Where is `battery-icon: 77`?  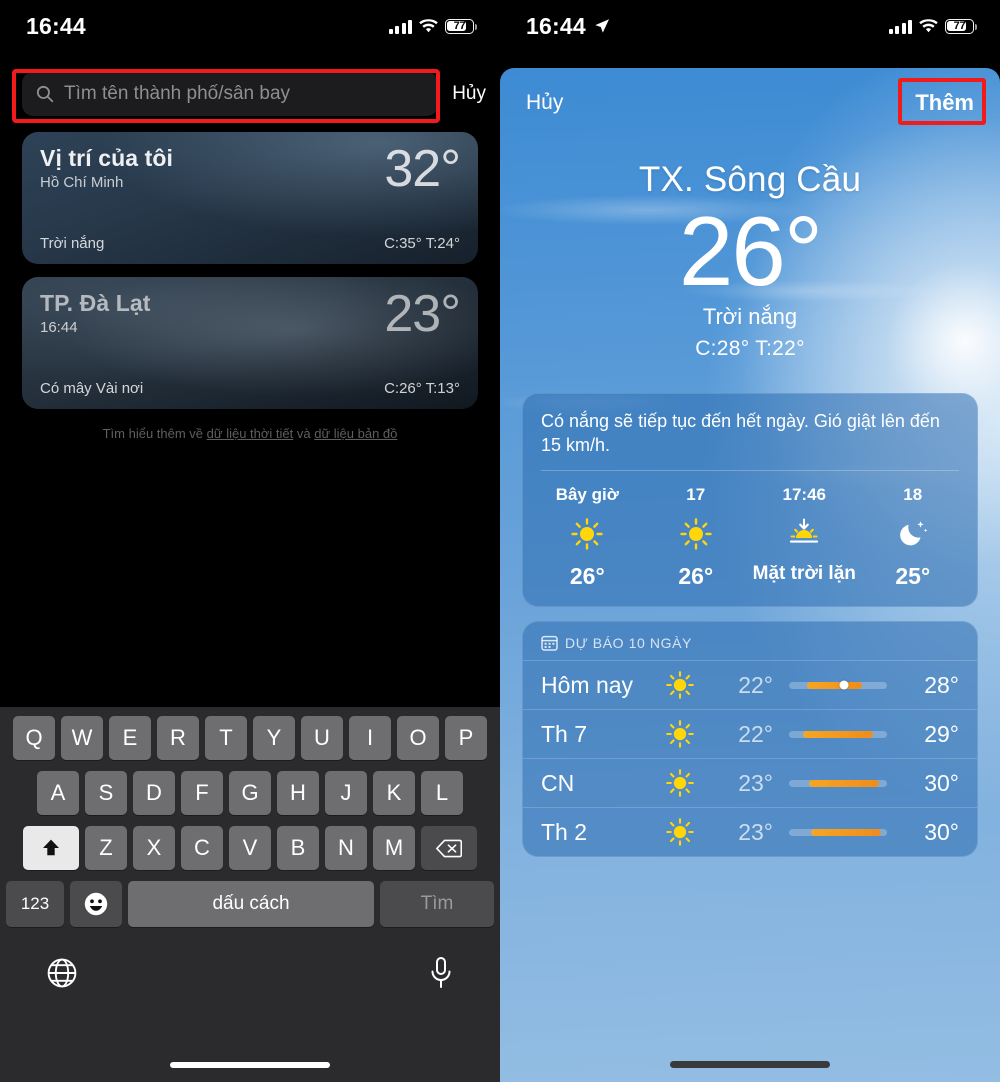
battery-icon: 77 is located at coordinates (461, 26).